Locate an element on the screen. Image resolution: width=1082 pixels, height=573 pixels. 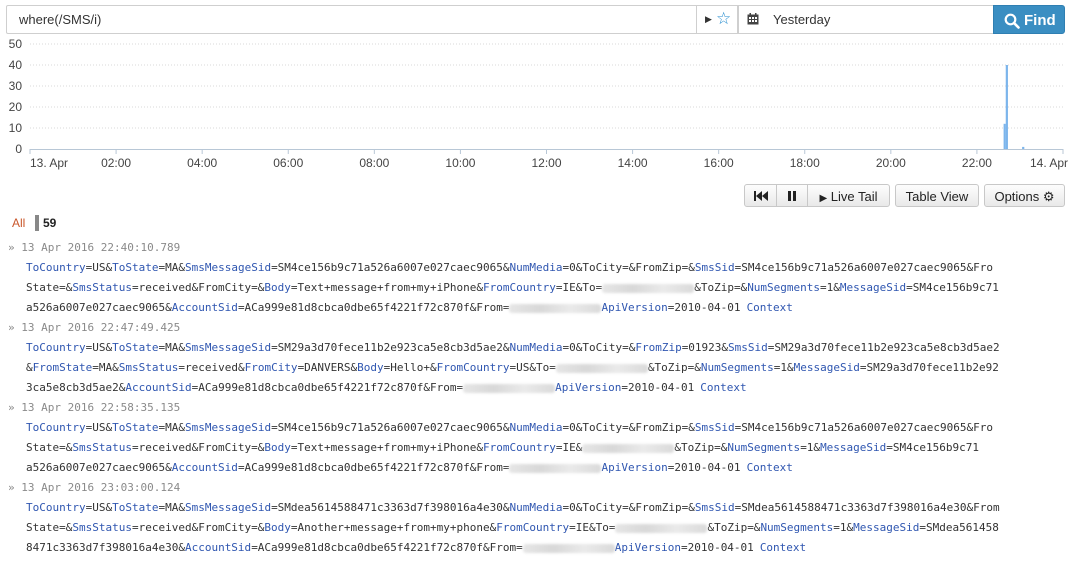
field-key: FromCity is located at coordinates (271, 367).